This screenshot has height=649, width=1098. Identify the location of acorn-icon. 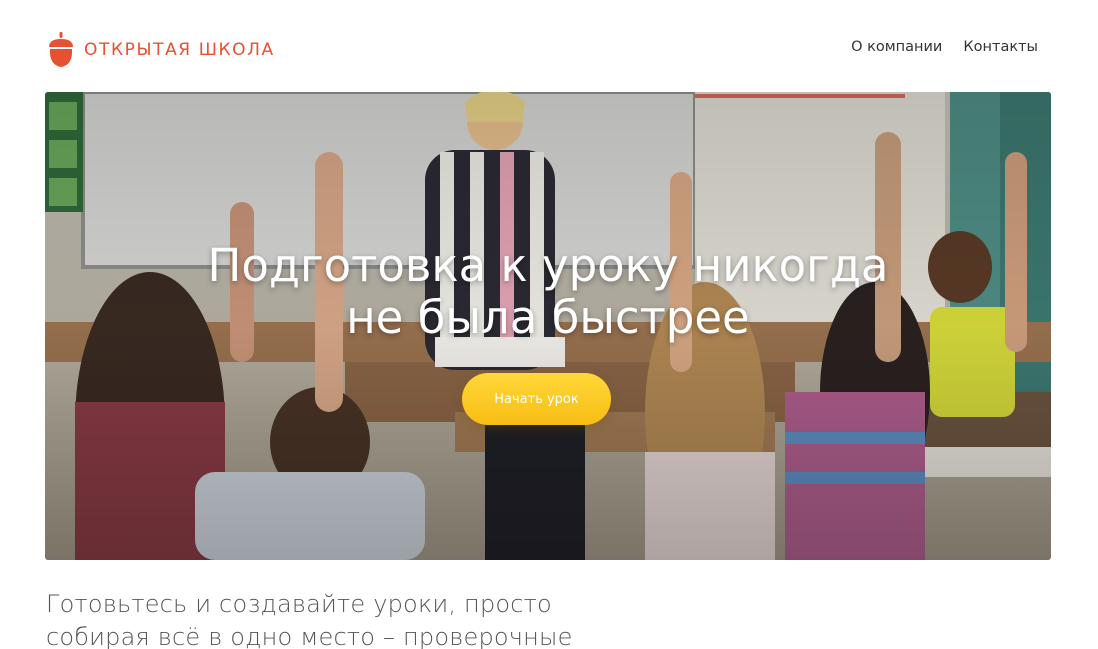
(61, 49).